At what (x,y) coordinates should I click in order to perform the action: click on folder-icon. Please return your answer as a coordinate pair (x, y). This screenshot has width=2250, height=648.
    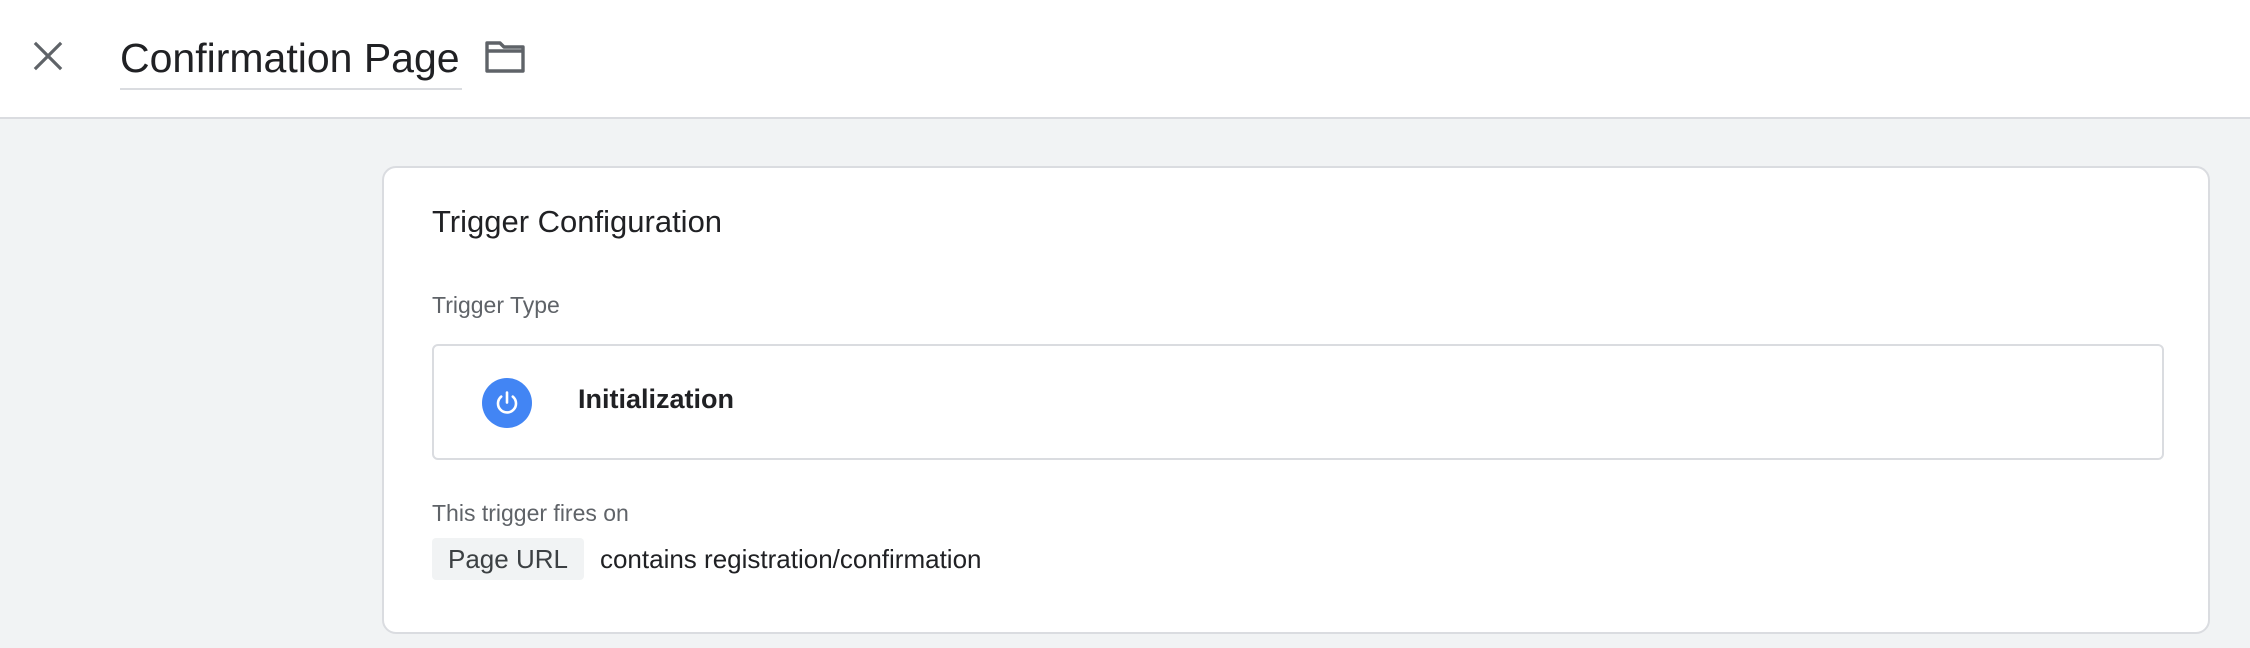
    Looking at the image, I should click on (505, 59).